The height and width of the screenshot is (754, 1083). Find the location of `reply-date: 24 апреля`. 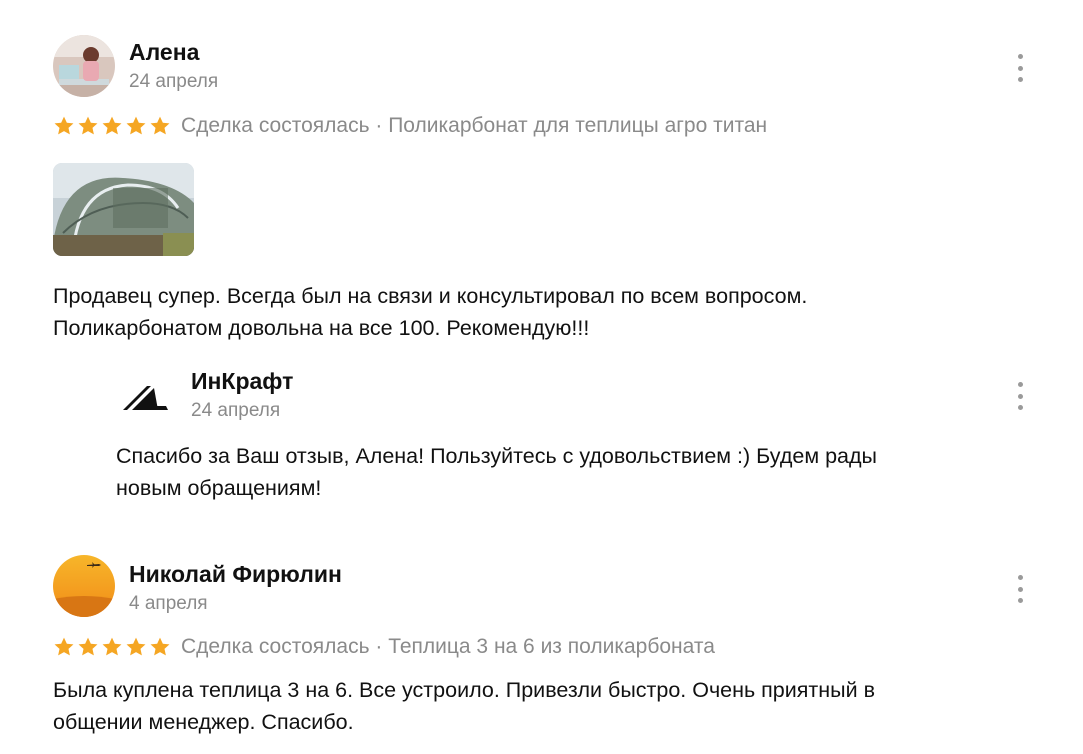

reply-date: 24 апреля is located at coordinates (236, 410).